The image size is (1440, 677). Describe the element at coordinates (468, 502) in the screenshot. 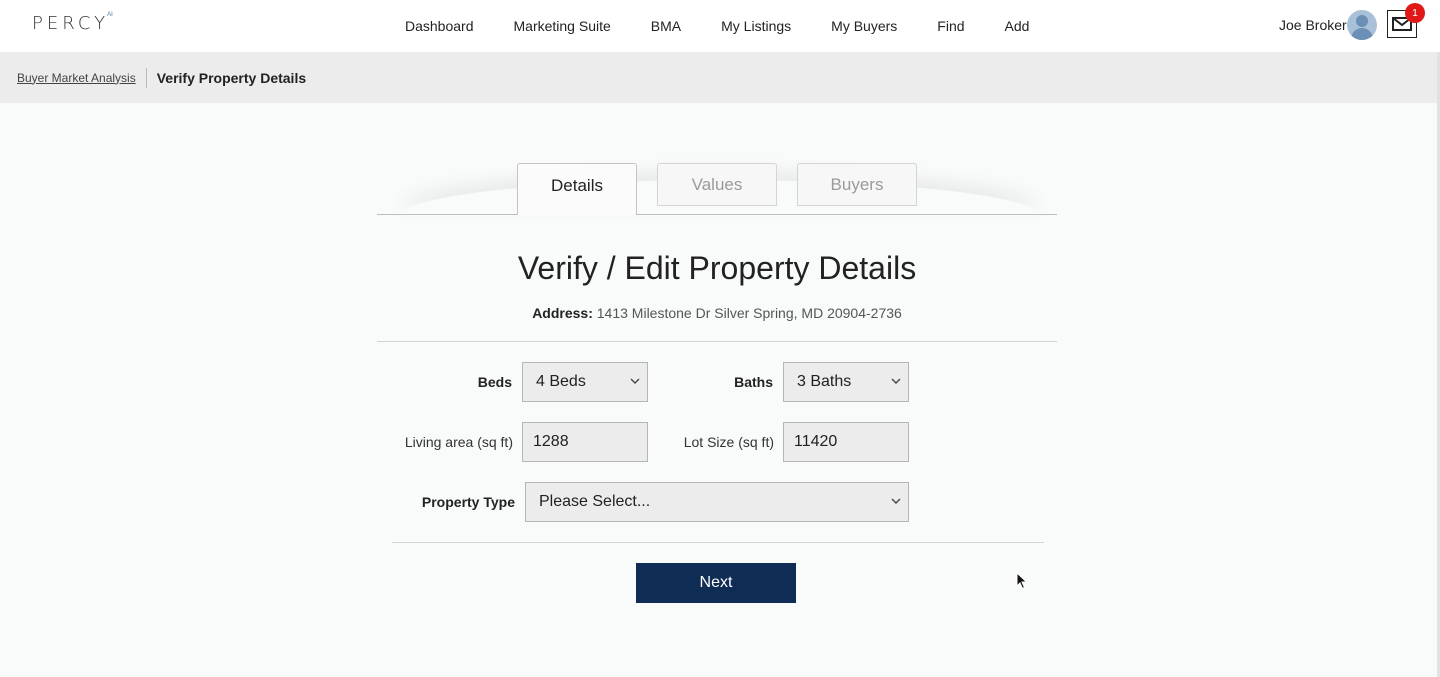

I see `property-type-label: Property Type` at that location.